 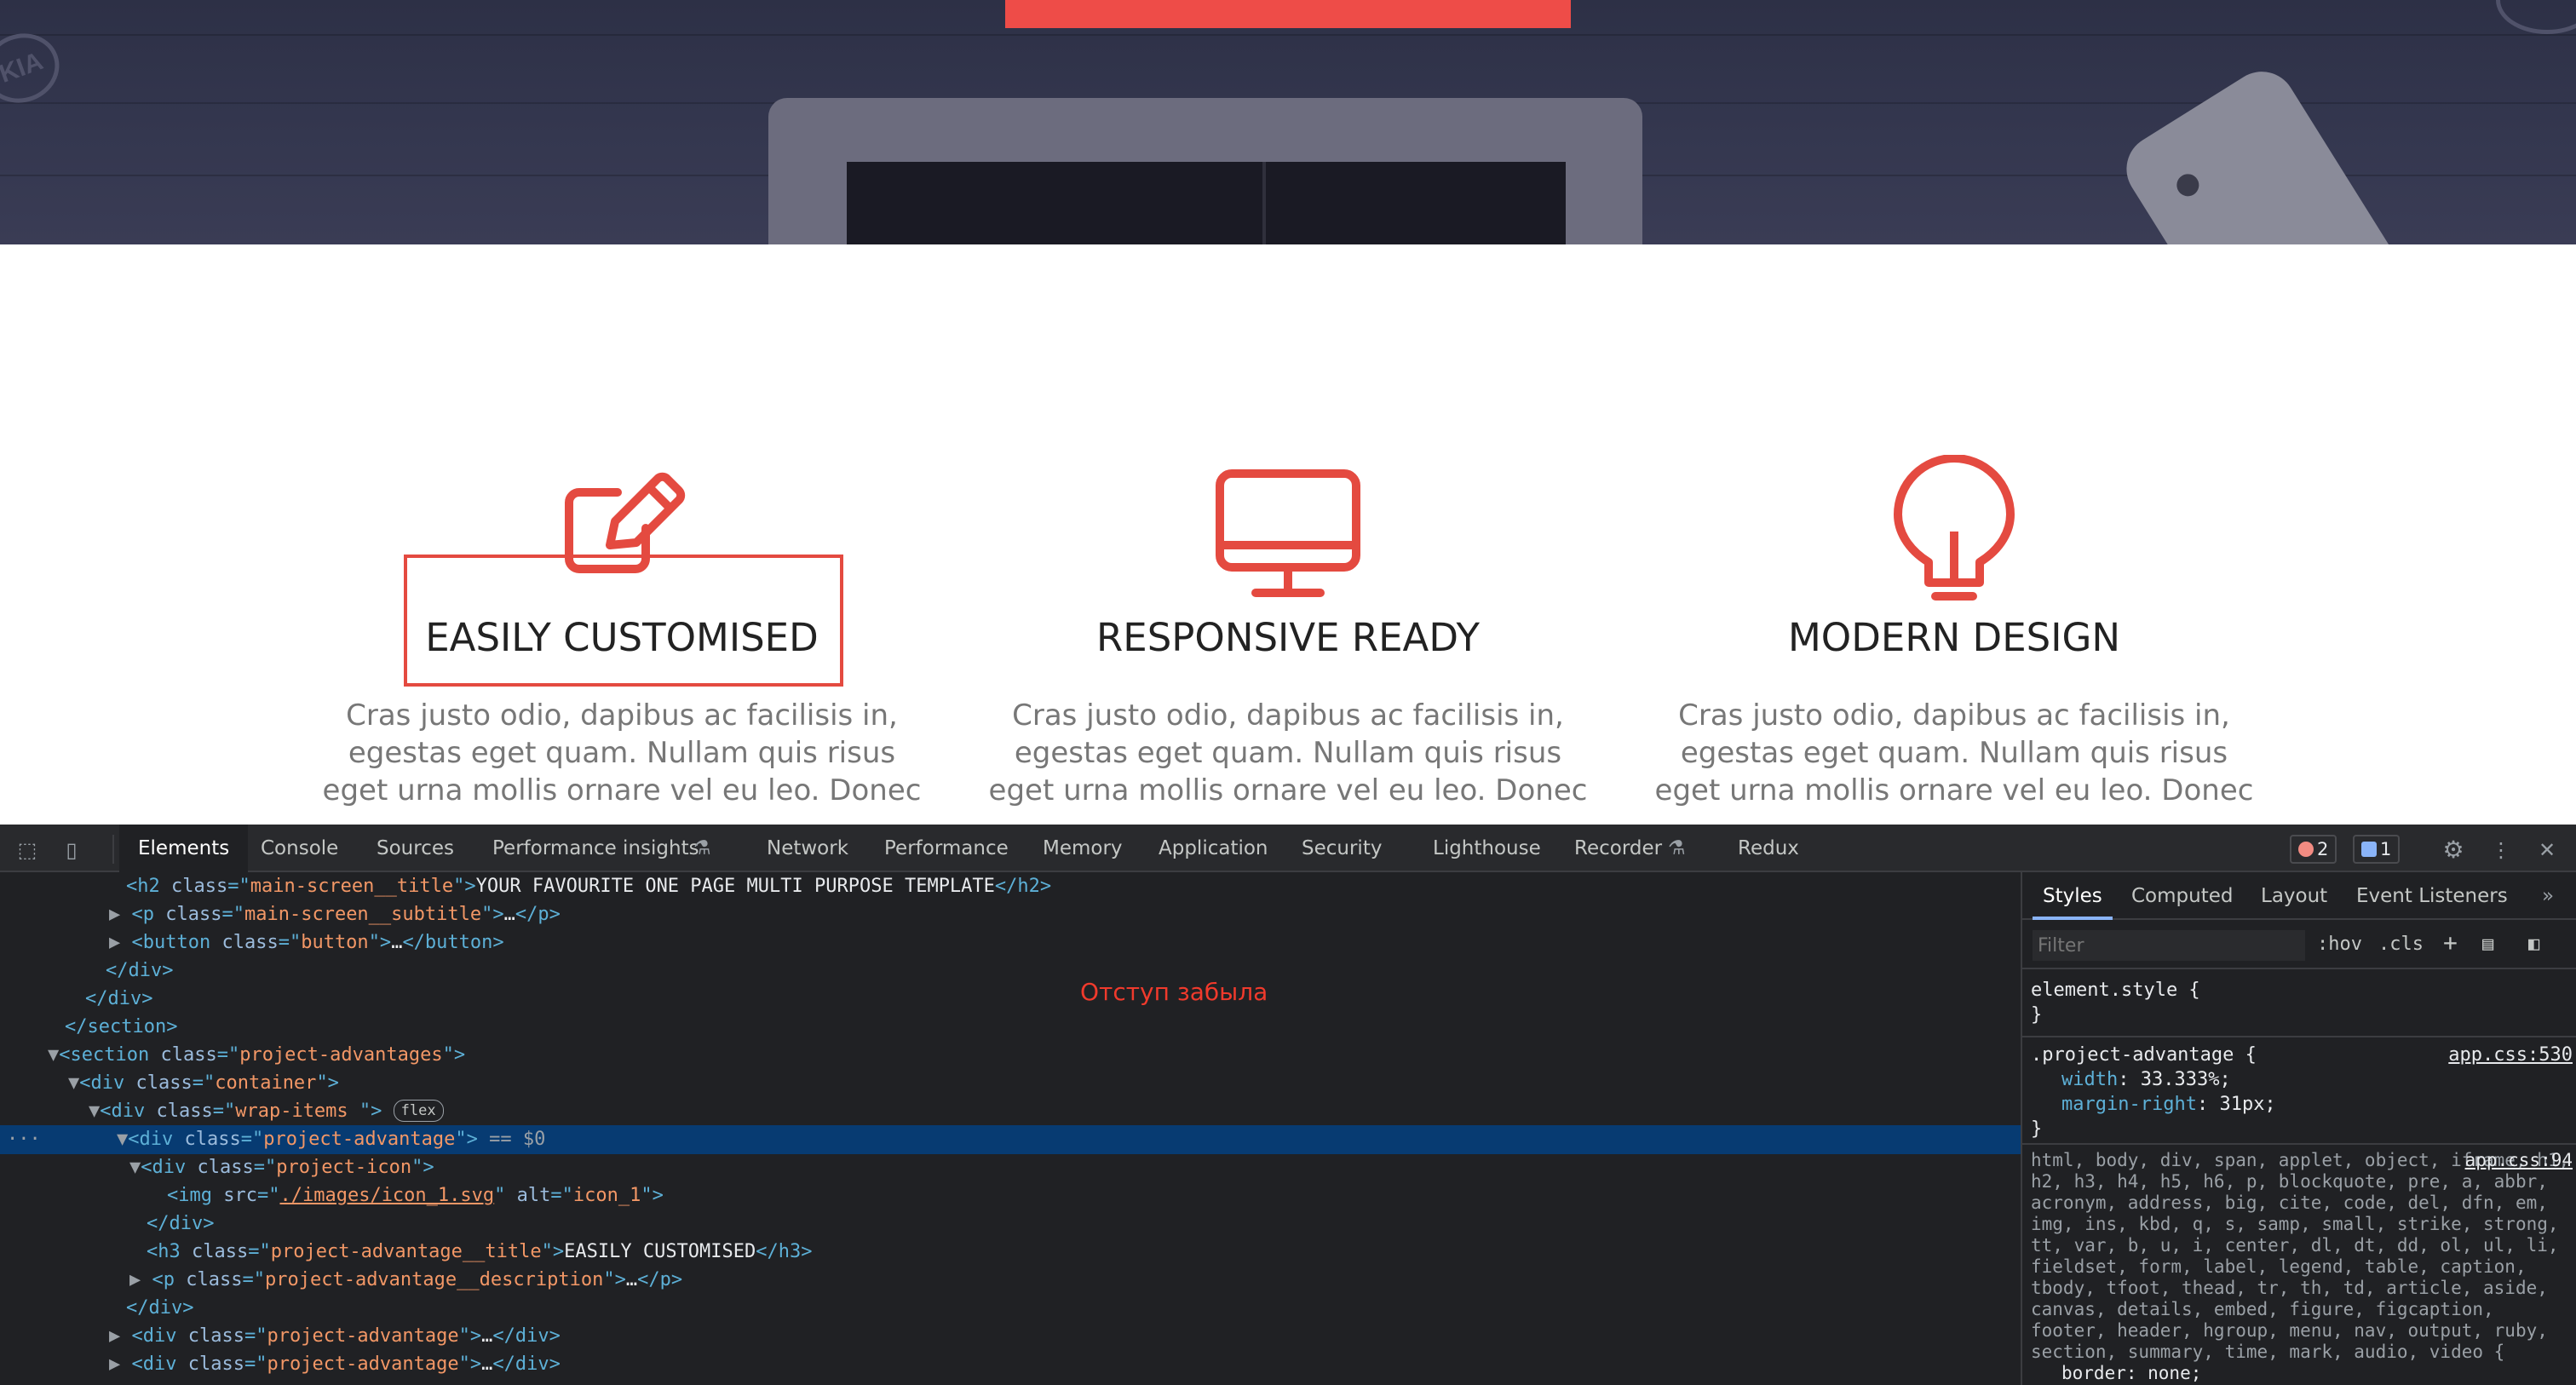 What do you see at coordinates (624, 621) in the screenshot?
I see `inspected-element-highlight` at bounding box center [624, 621].